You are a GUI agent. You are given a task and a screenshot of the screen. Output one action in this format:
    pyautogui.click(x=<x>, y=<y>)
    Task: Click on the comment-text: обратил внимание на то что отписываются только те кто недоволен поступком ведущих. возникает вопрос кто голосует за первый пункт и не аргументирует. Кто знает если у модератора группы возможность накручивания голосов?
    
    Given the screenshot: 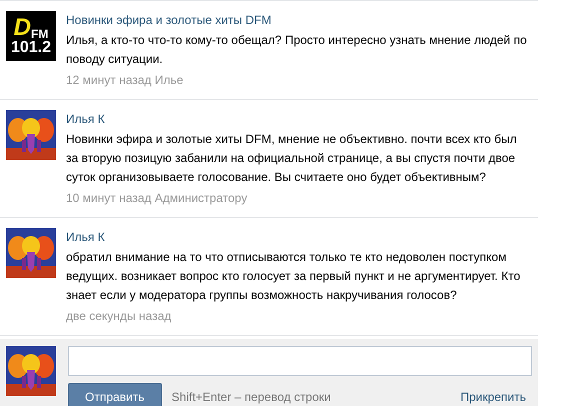 What is the action you would take?
    pyautogui.click(x=294, y=276)
    